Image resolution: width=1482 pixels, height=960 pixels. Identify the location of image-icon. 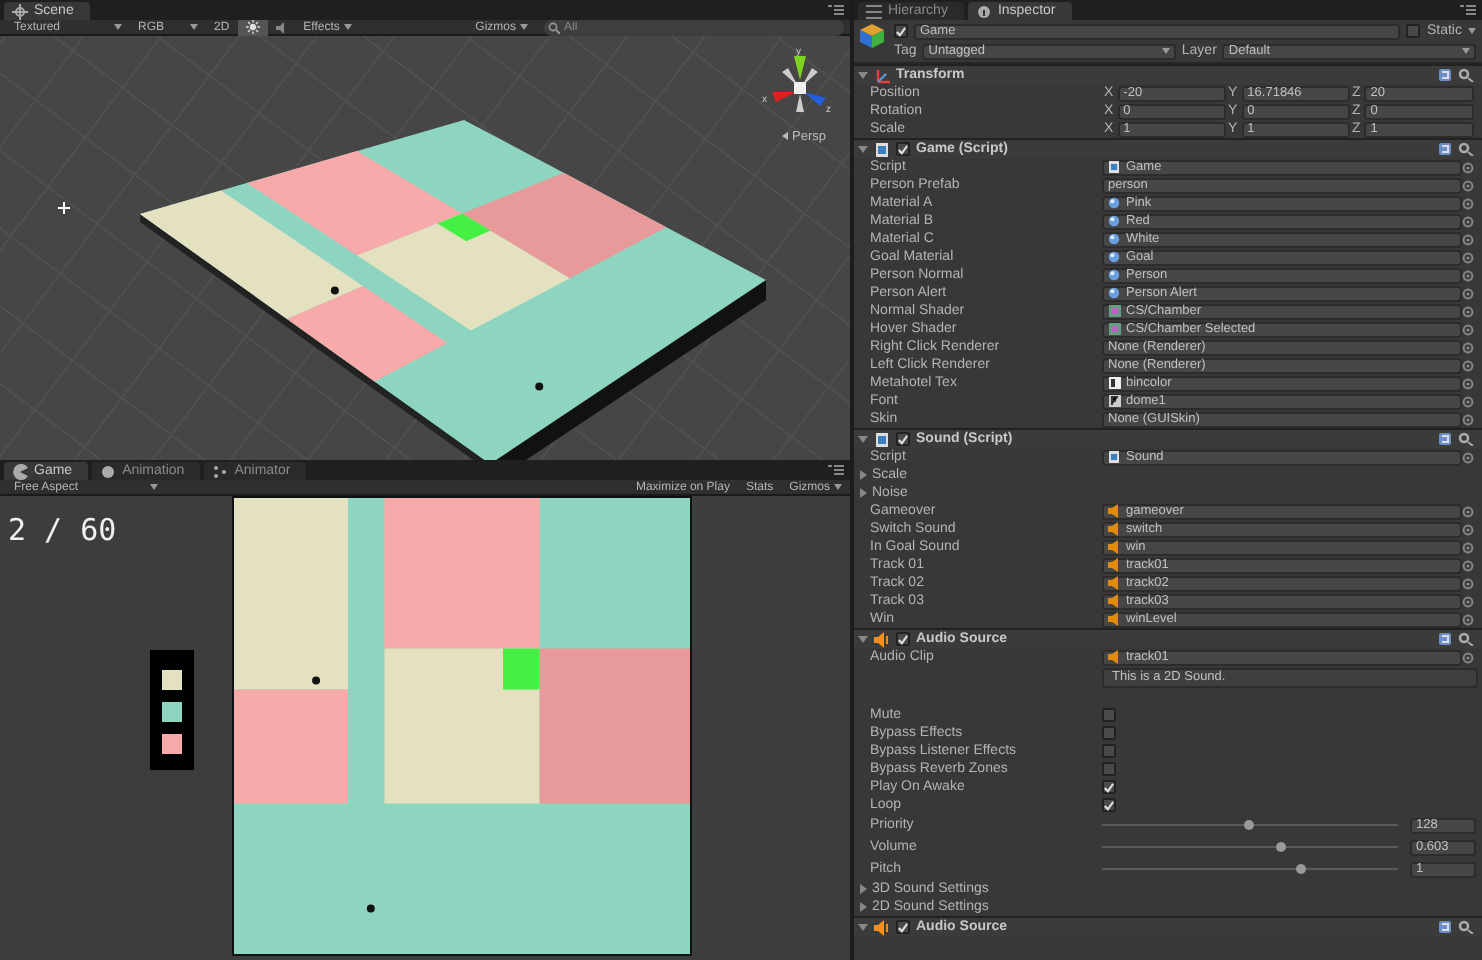
(1115, 383).